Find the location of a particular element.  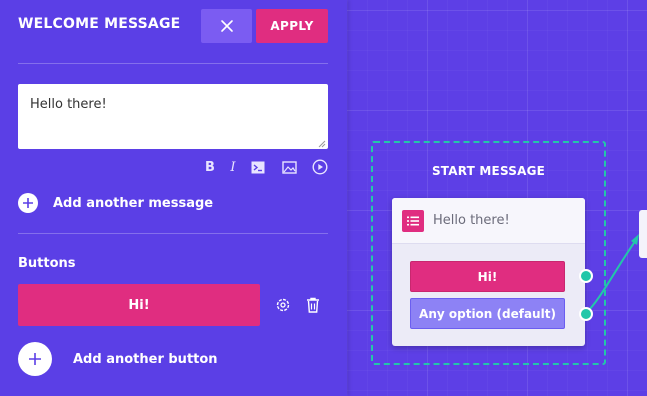

add-button-label: Add another button is located at coordinates (145, 359).